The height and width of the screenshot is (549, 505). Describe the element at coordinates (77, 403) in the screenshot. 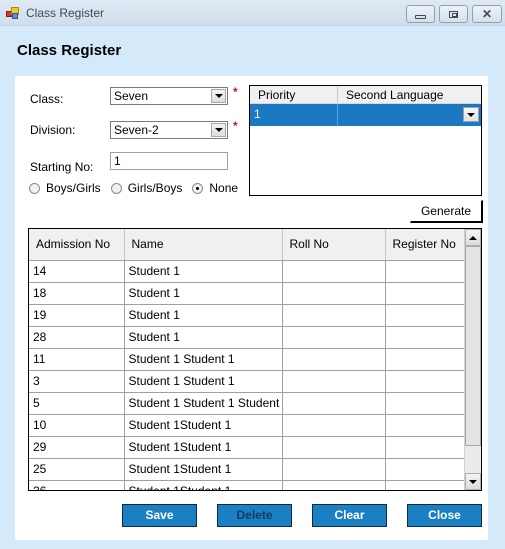

I see `admission-no-cell: 5` at that location.